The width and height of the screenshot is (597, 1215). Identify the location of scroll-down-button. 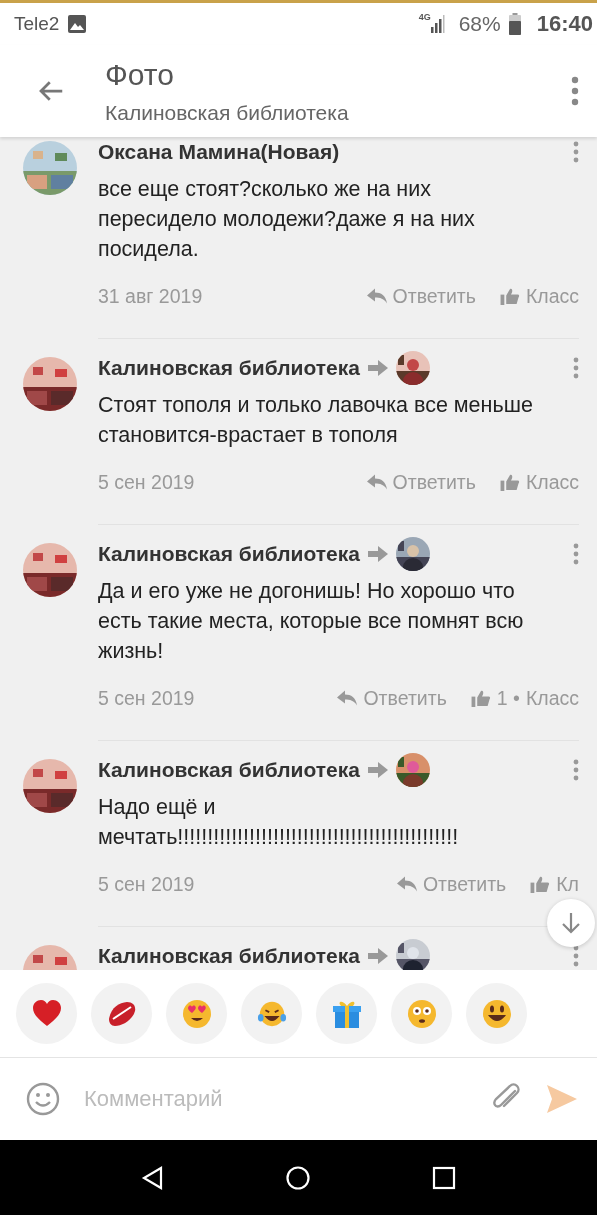
(571, 923).